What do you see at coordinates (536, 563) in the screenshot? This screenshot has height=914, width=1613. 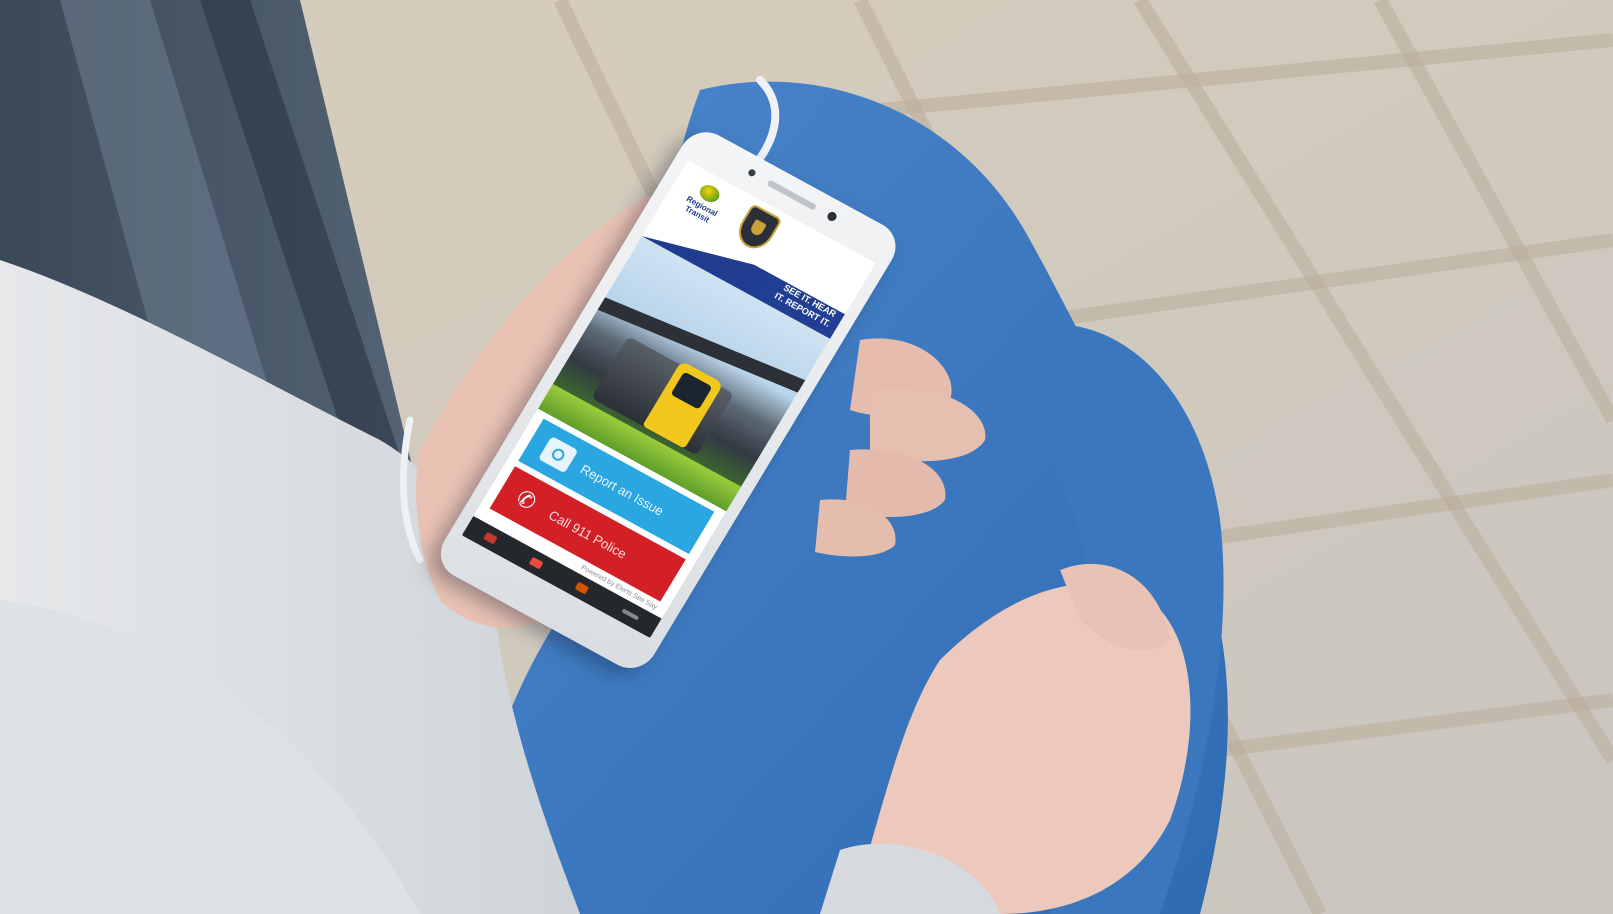 I see `tab-phone-icon` at bounding box center [536, 563].